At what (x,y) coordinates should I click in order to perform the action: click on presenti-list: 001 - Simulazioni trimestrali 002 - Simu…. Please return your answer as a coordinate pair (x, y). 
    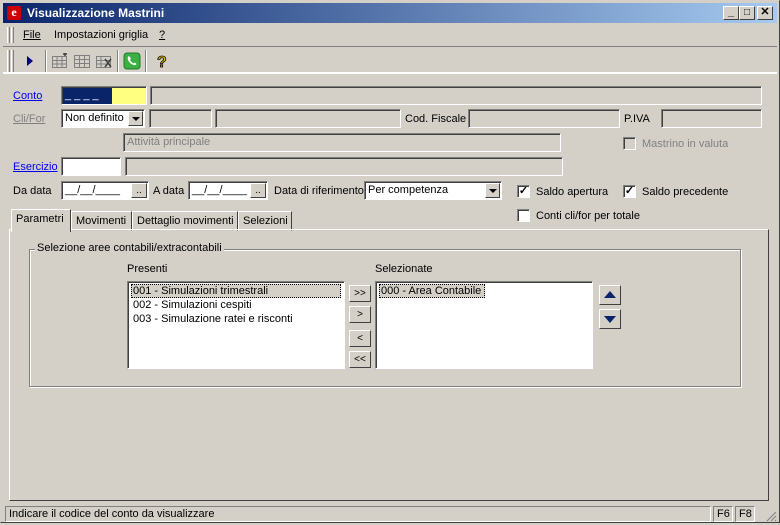
    Looking at the image, I should click on (236, 325).